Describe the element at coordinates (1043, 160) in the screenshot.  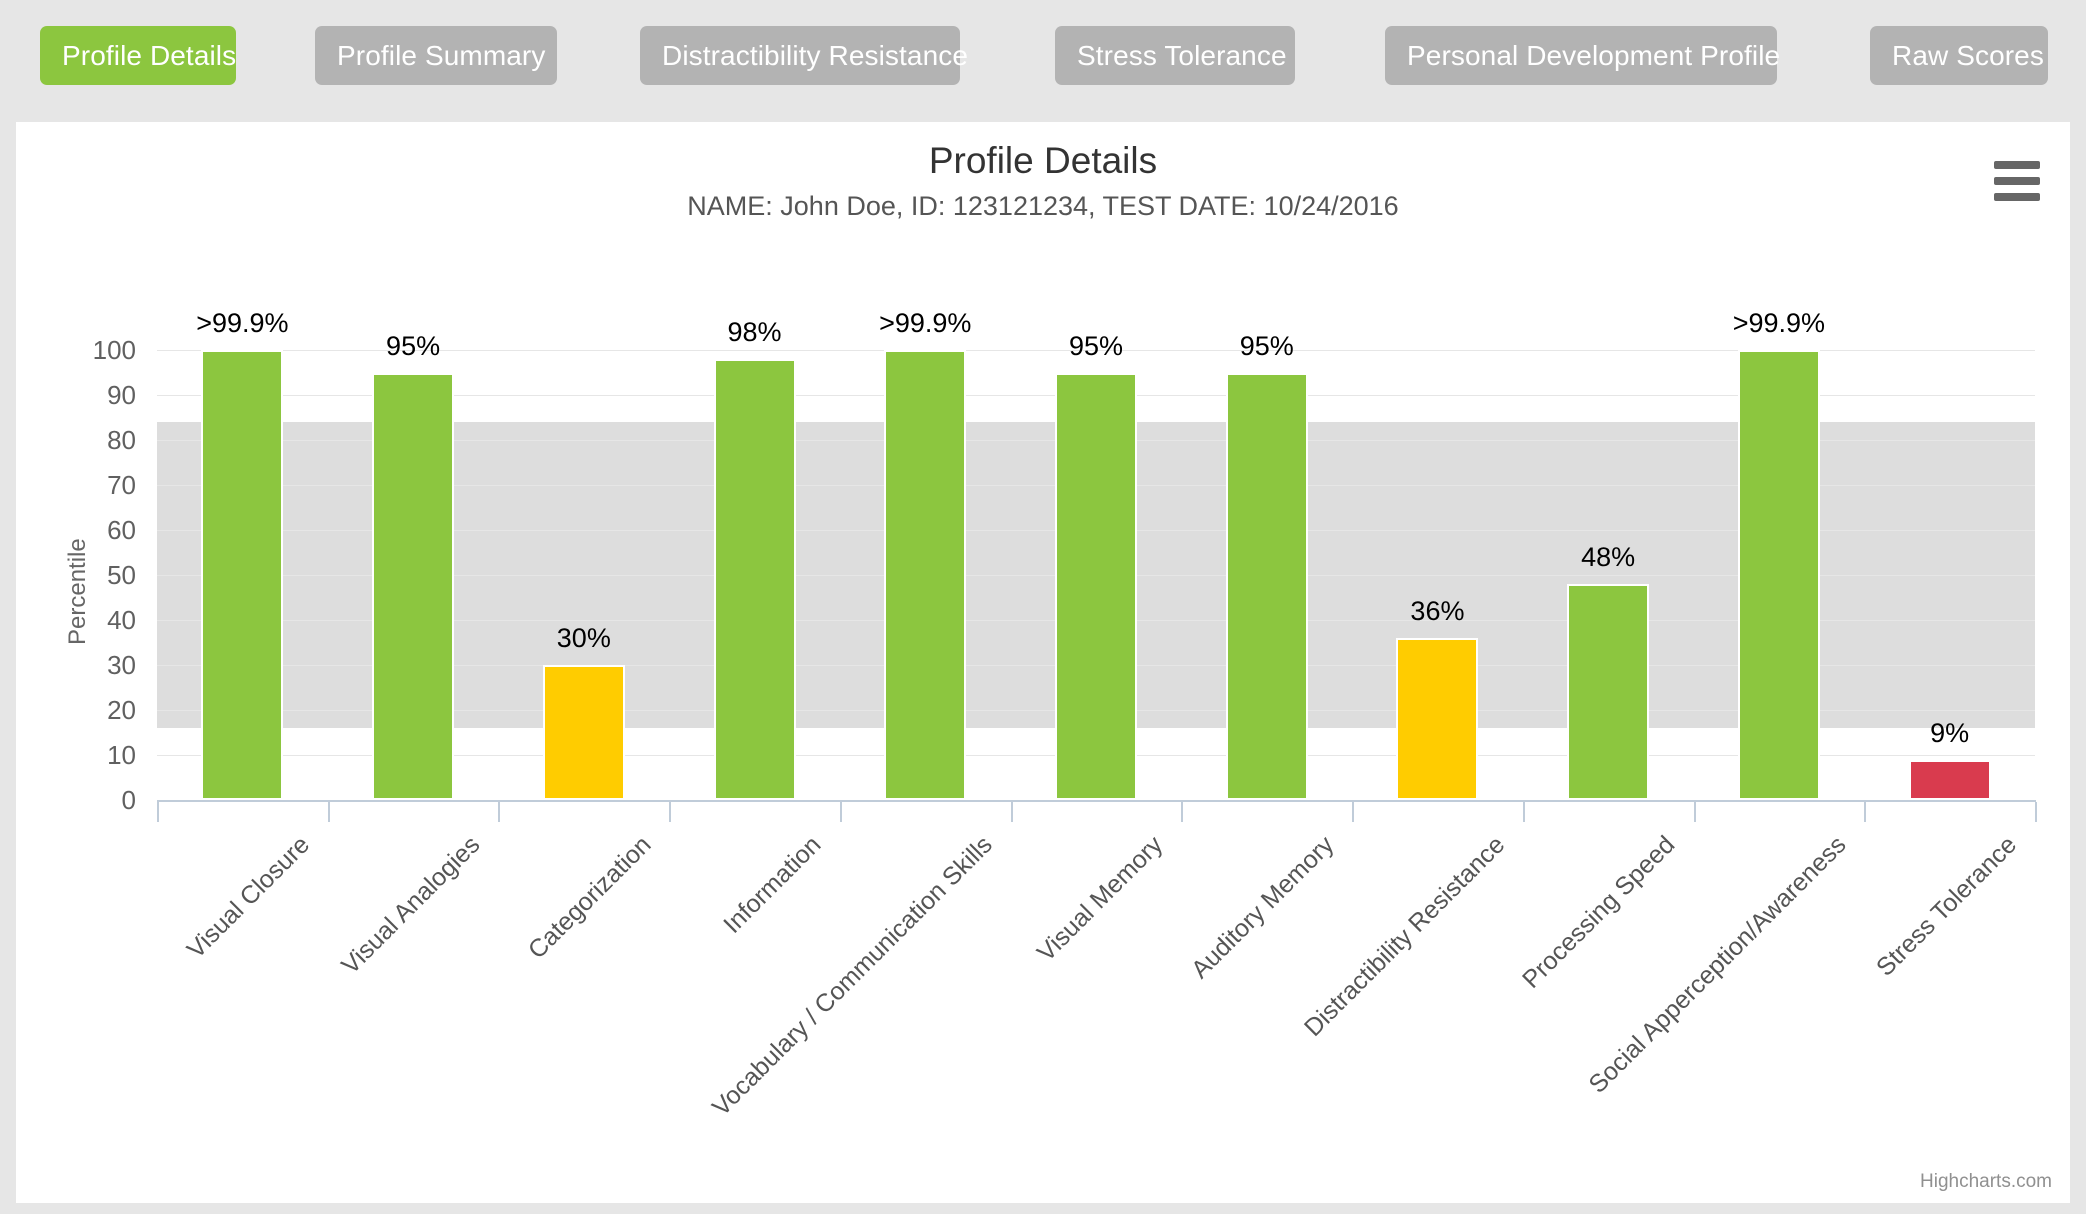
I see `page-title: Profile Details` at that location.